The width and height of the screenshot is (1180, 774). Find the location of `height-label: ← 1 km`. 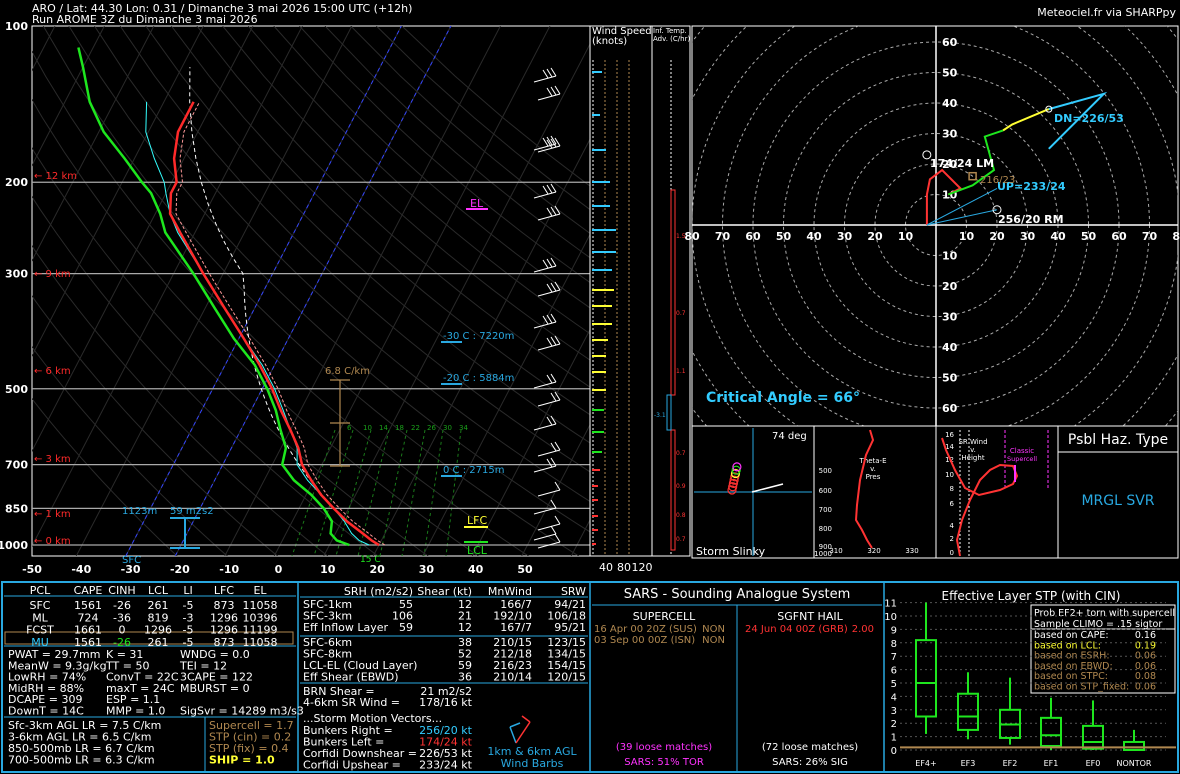

height-label: ← 1 km is located at coordinates (52, 514).